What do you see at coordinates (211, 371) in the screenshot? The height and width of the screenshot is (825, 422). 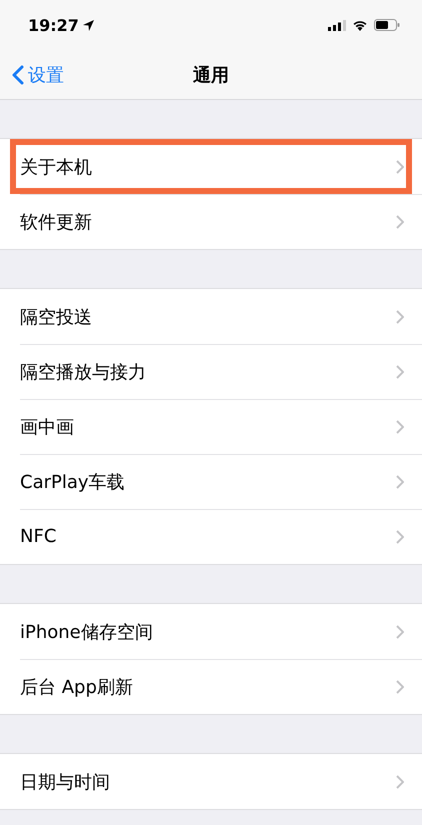 I see `settings-row: 隔空播放与接力` at bounding box center [211, 371].